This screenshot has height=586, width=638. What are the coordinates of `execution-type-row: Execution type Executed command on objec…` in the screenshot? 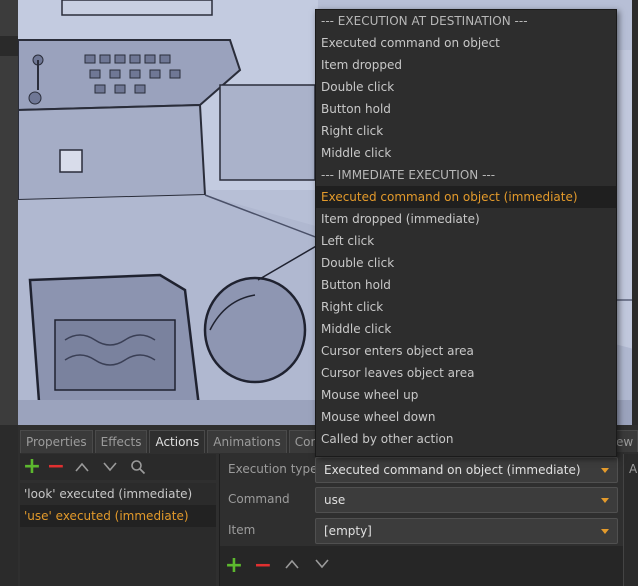 It's located at (421, 470).